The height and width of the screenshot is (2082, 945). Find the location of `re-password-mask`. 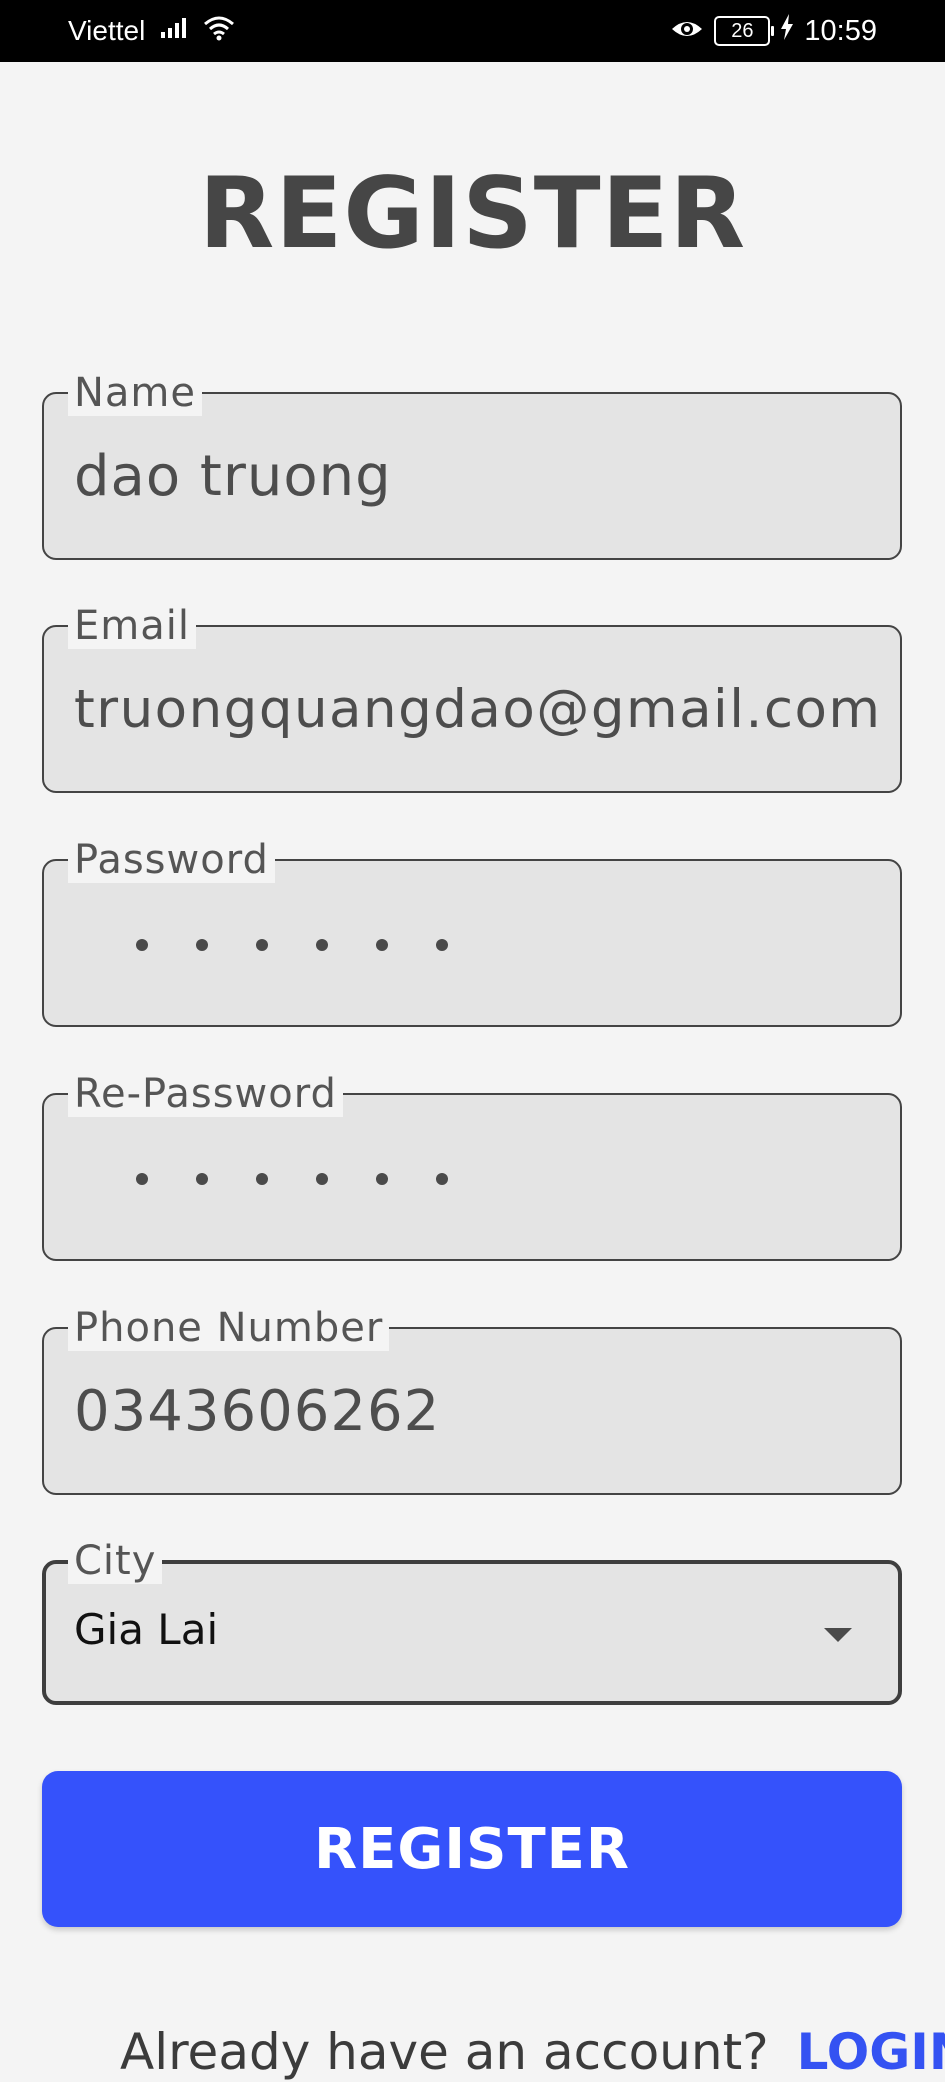

re-password-mask is located at coordinates (292, 1179).